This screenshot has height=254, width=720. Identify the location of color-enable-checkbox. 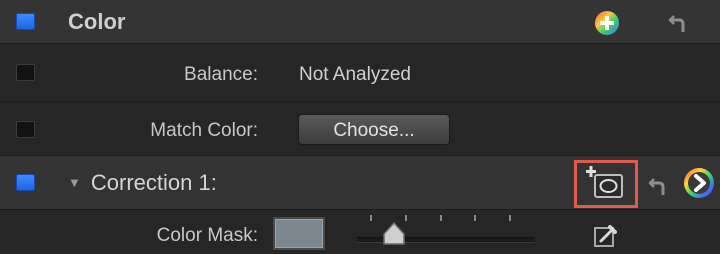
(25, 21).